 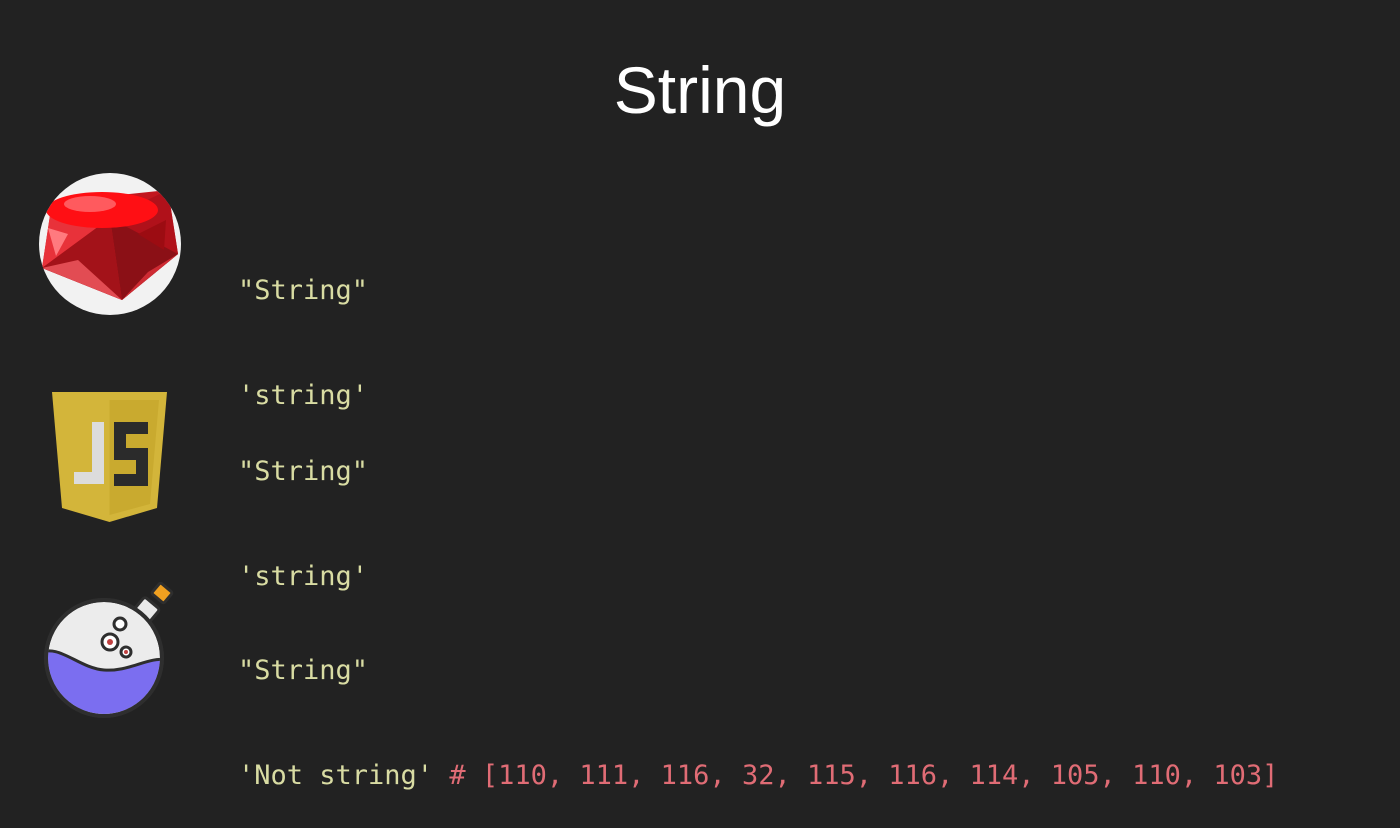 I want to click on javascript-icon, so click(x=109, y=457).